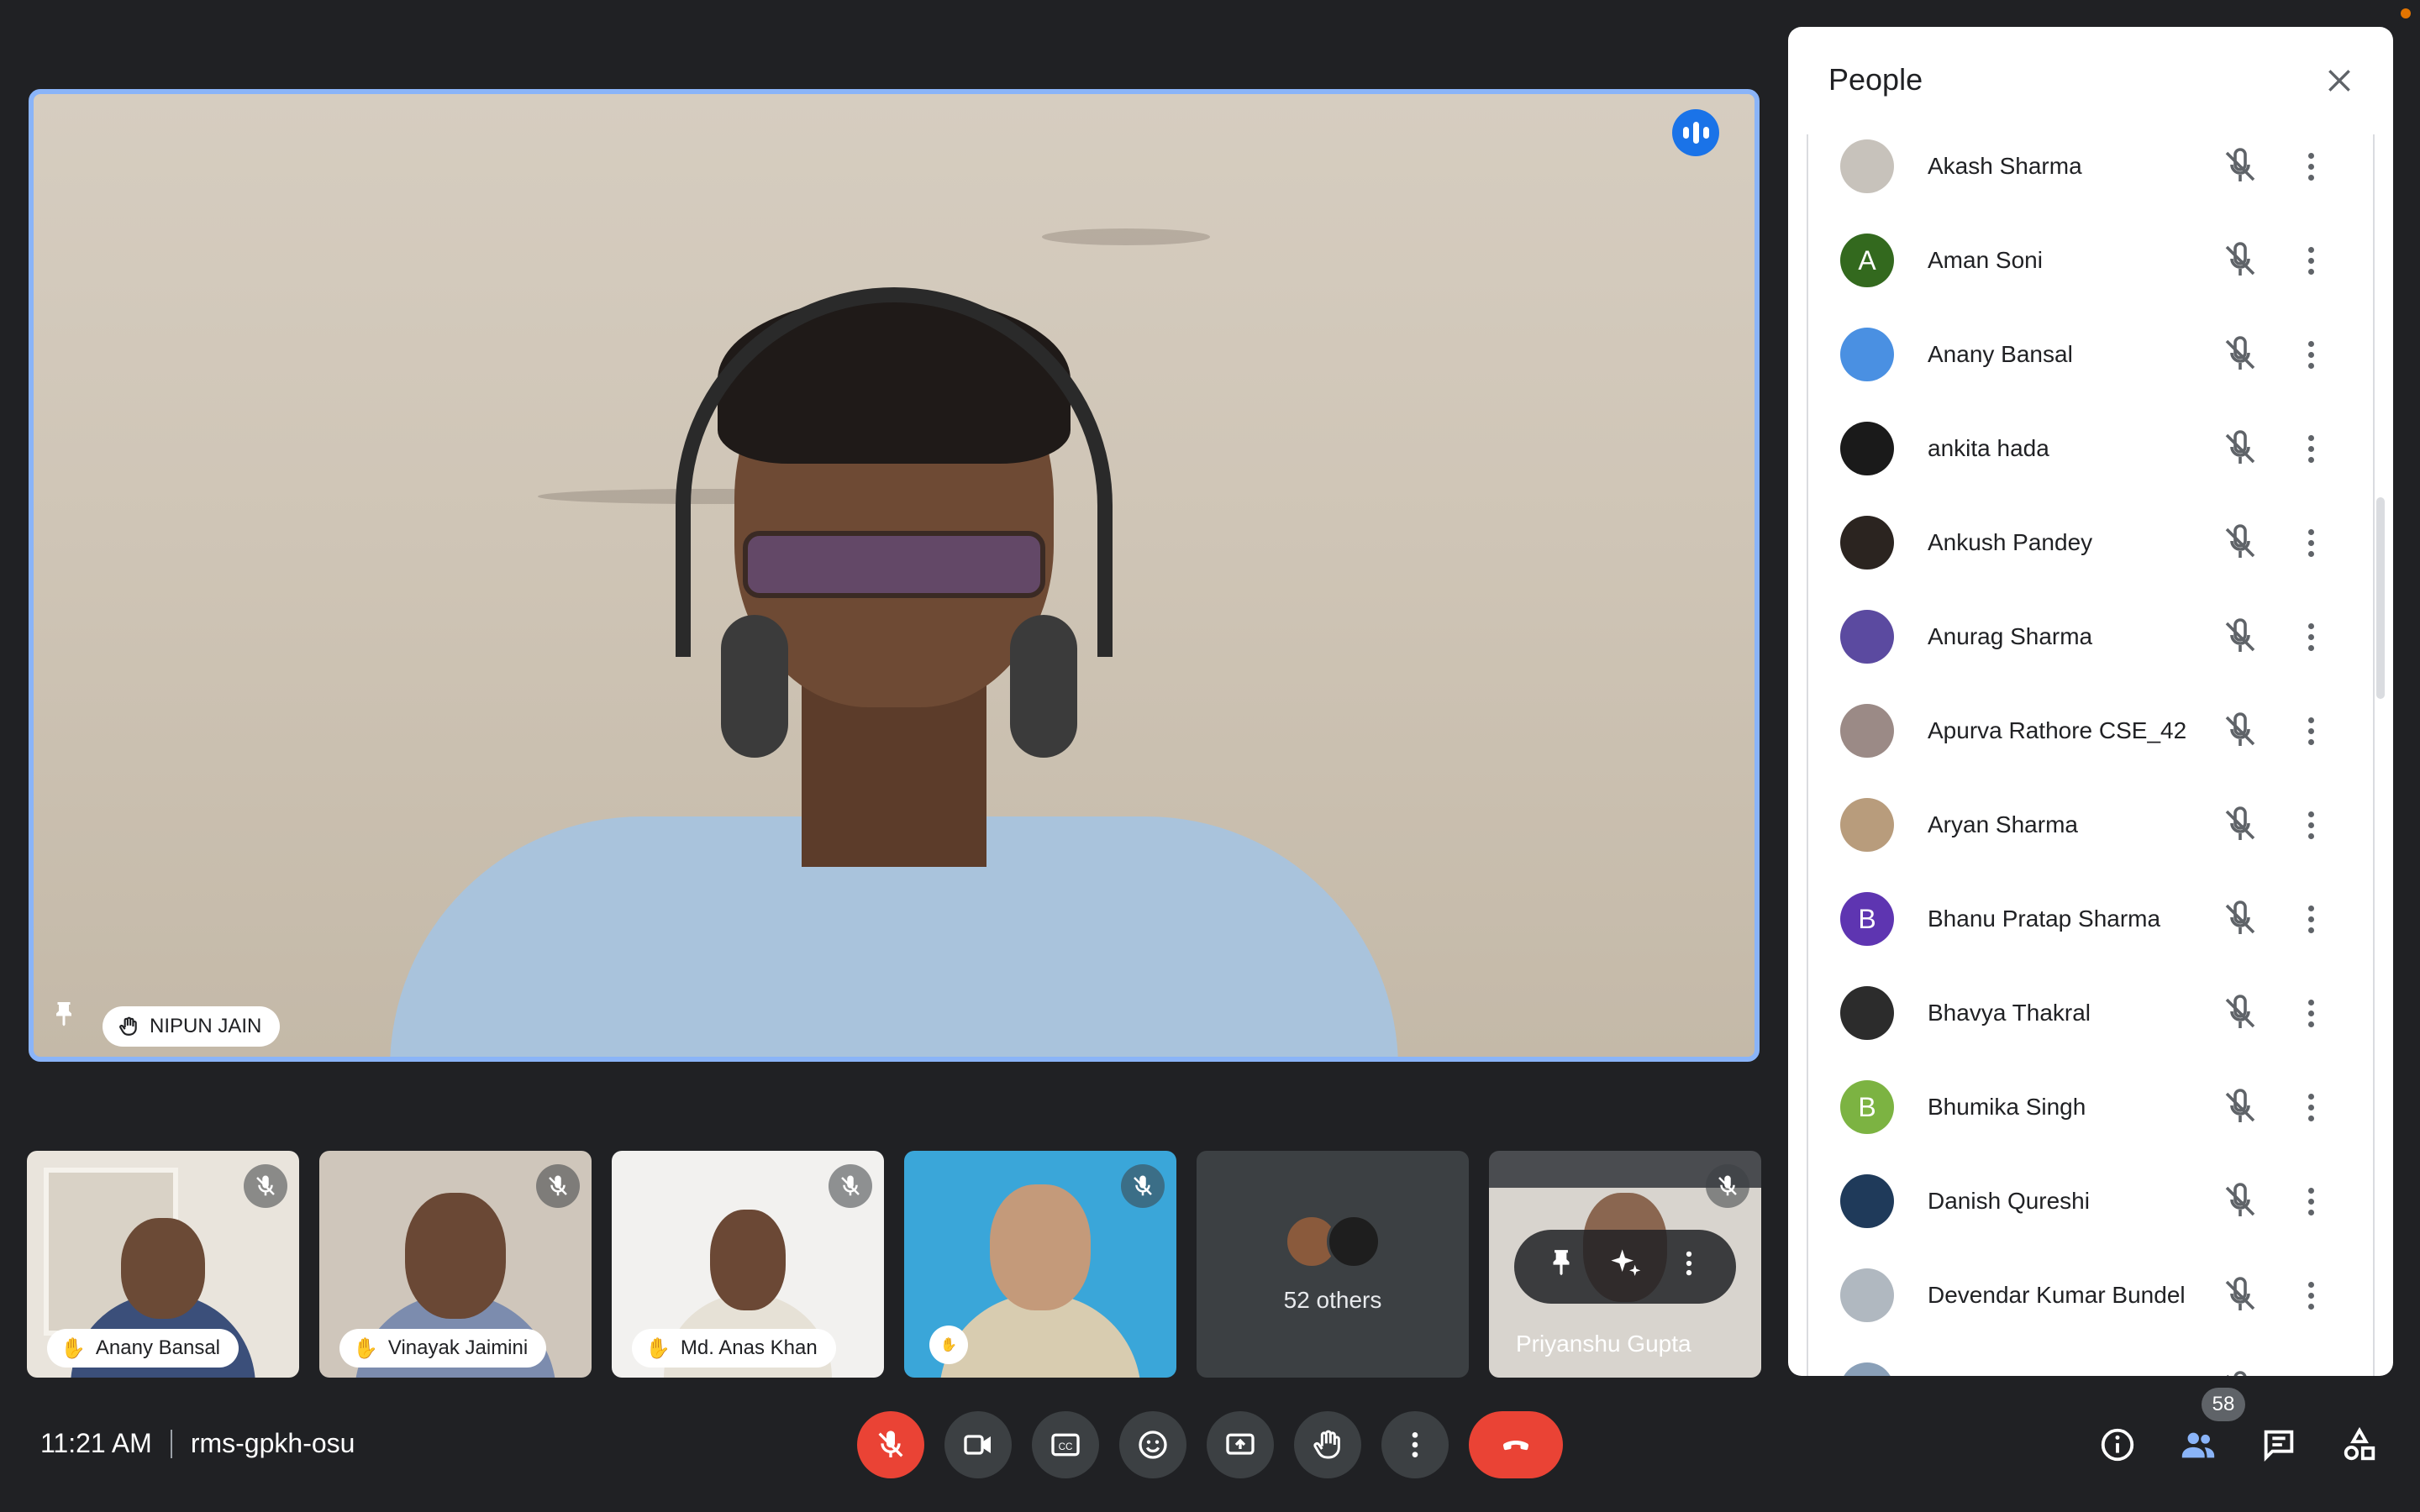 This screenshot has height=1512, width=2420. I want to click on meeting-details-button, so click(2117, 1444).